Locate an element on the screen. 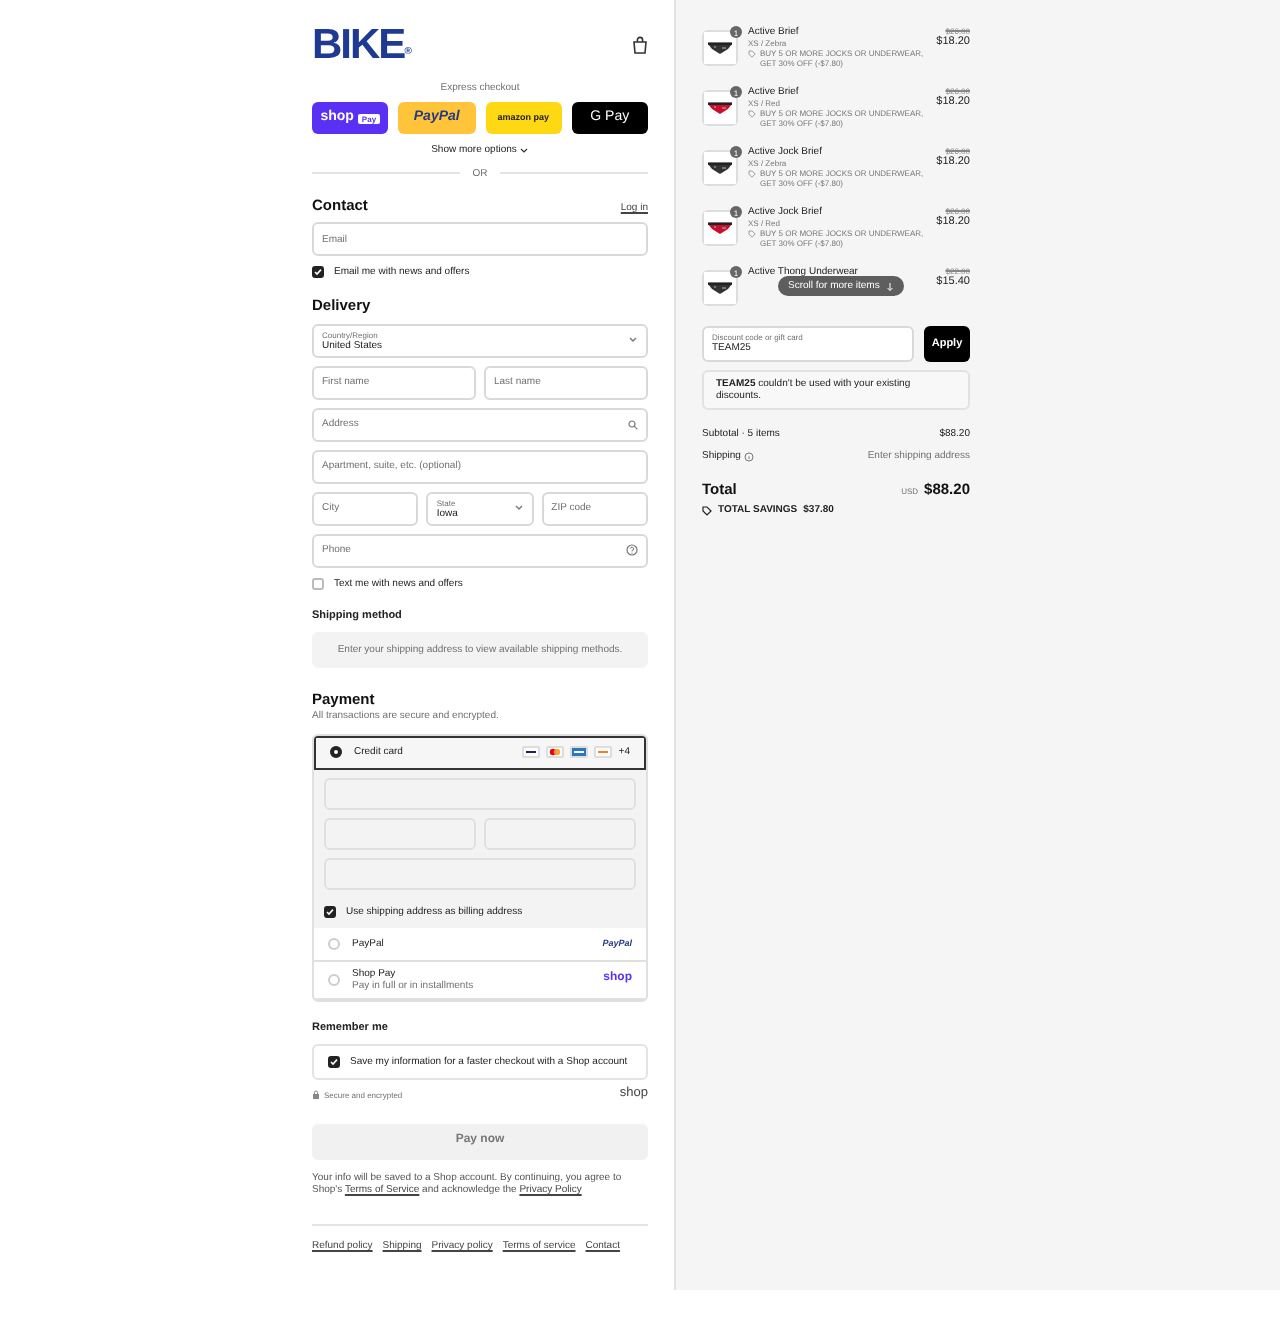 Image resolution: width=1280 pixels, height=1342 pixels. savings-icon is located at coordinates (707, 510).